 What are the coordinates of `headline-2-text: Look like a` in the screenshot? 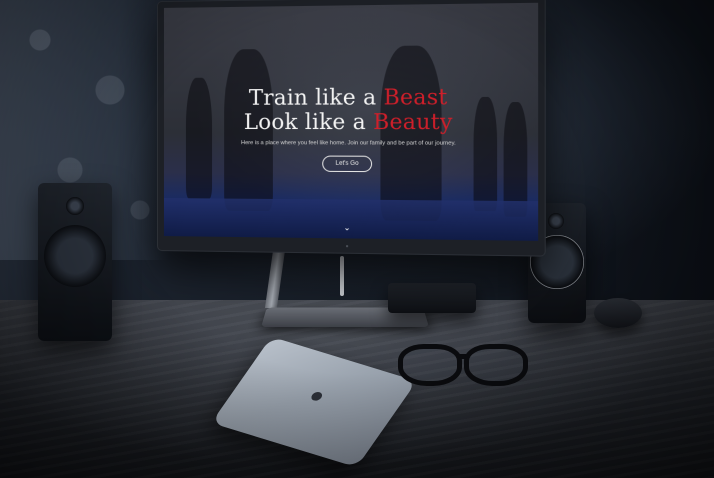 It's located at (308, 122).